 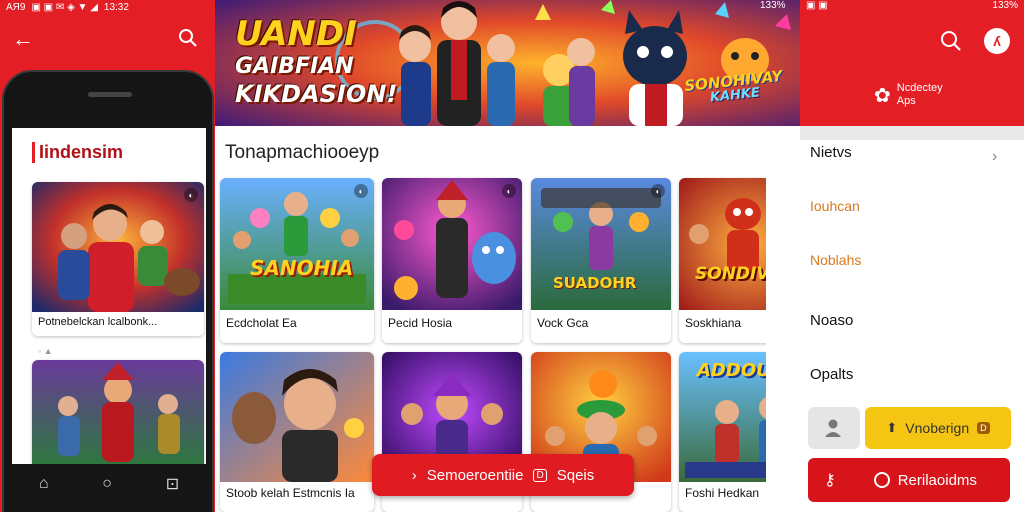 I want to click on banner-title-line2: GAIBFIAN, so click(x=294, y=66).